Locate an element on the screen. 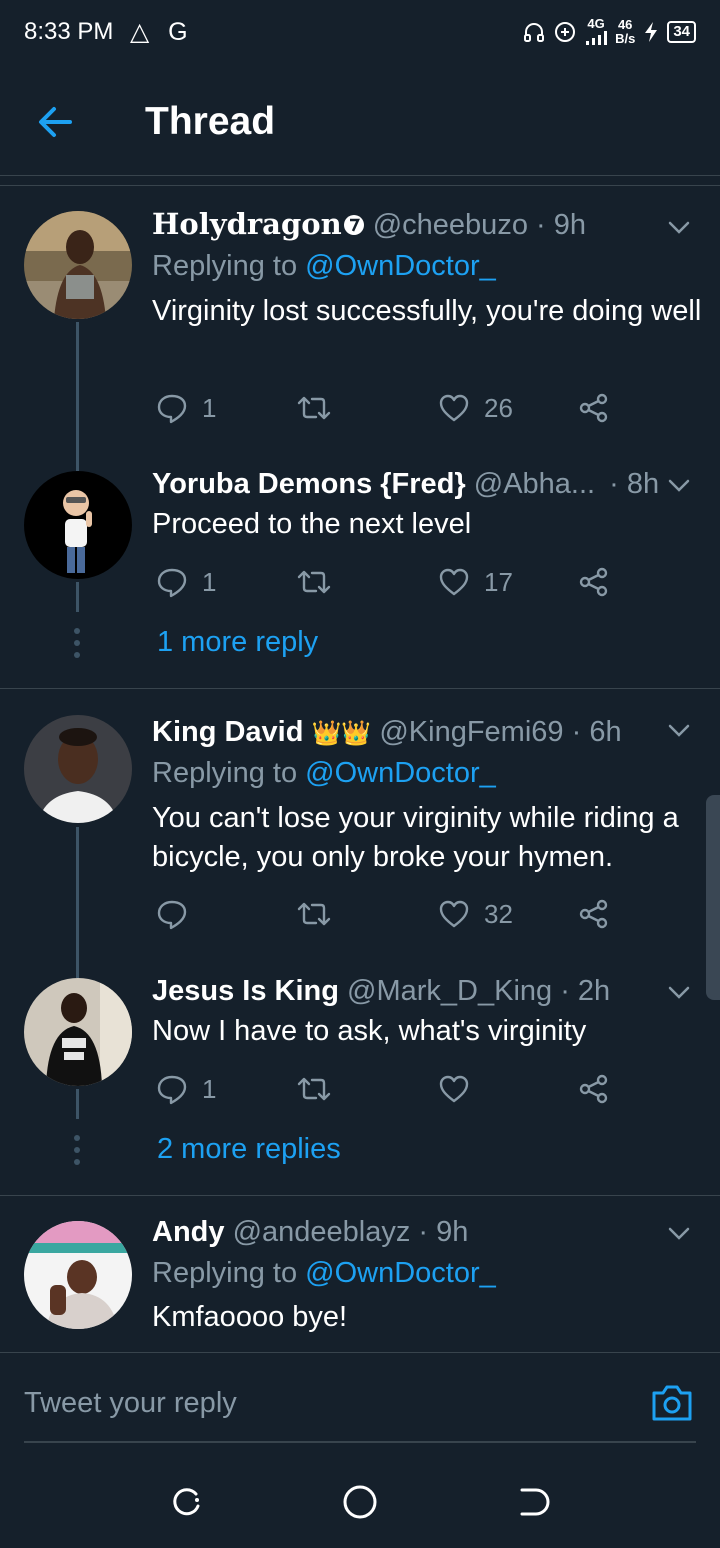 This screenshot has height=1548, width=720. status-time: 8:33 PM is located at coordinates (69, 31).